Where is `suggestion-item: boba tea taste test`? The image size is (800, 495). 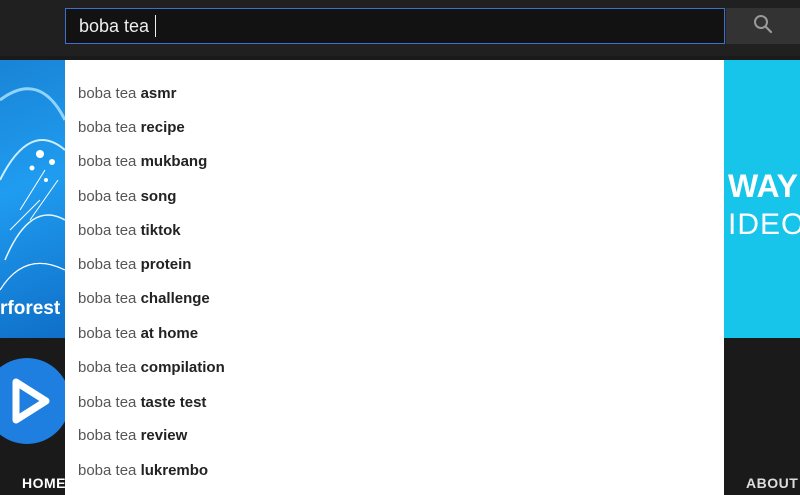
suggestion-item: boba tea taste test is located at coordinates (142, 403).